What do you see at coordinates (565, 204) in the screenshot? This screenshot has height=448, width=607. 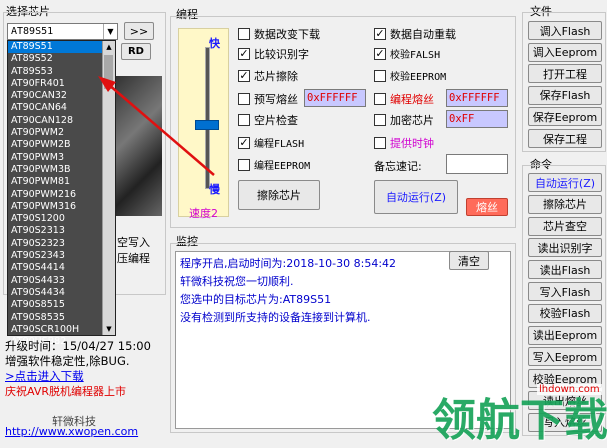 I see `command-button-1: 擦除芯片` at bounding box center [565, 204].